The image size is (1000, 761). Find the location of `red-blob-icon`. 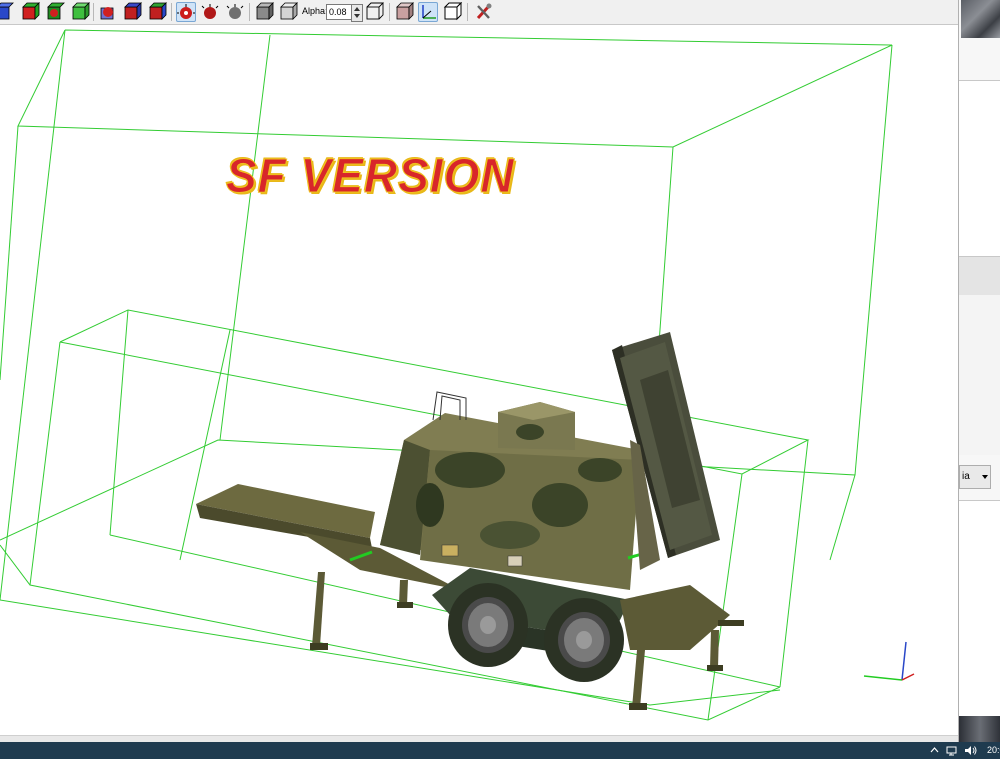

red-blob-icon is located at coordinates (210, 12).